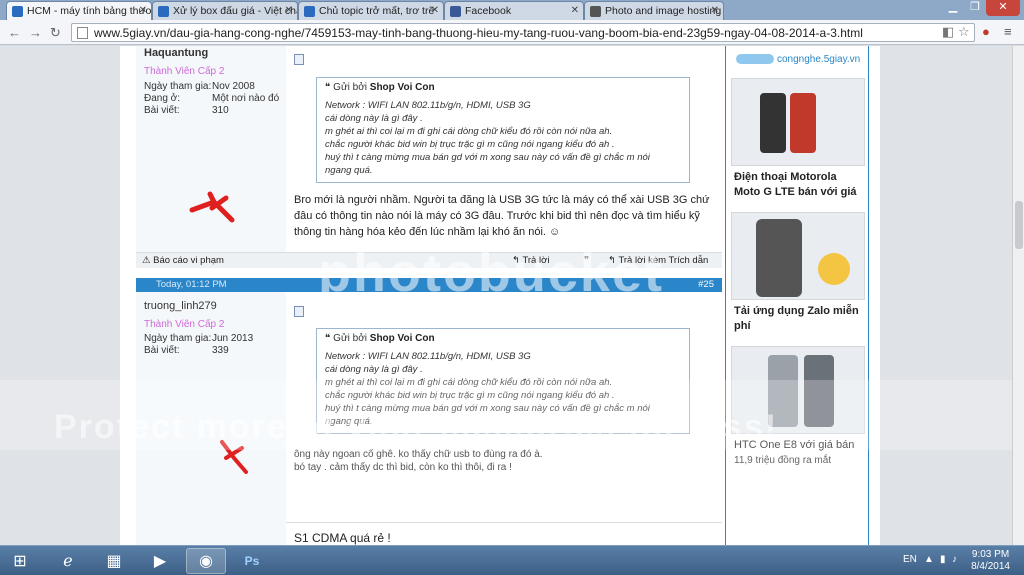  What do you see at coordinates (199, 338) in the screenshot?
I see `join-date: Ngày tham gia: Jun 2013` at bounding box center [199, 338].